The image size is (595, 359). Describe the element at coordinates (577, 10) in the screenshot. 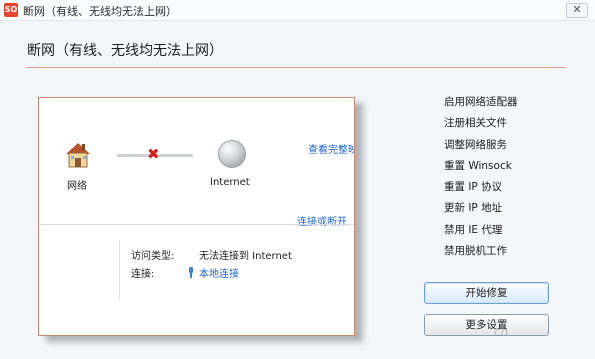

I see `close-button: ✕` at that location.